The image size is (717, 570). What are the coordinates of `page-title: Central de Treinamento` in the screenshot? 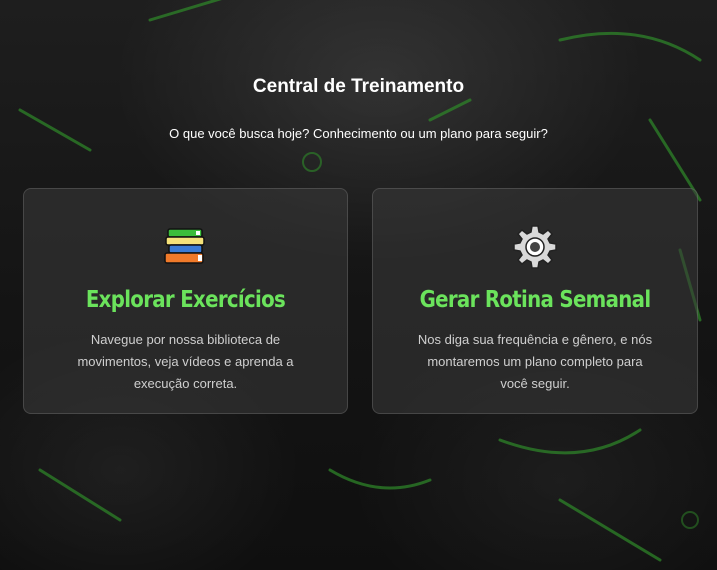 It's located at (358, 86).